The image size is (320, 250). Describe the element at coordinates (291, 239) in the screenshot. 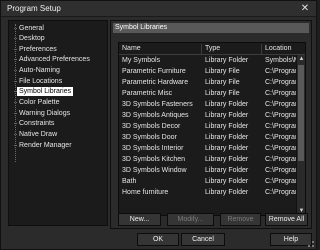

I see `help-button: Help` at that location.